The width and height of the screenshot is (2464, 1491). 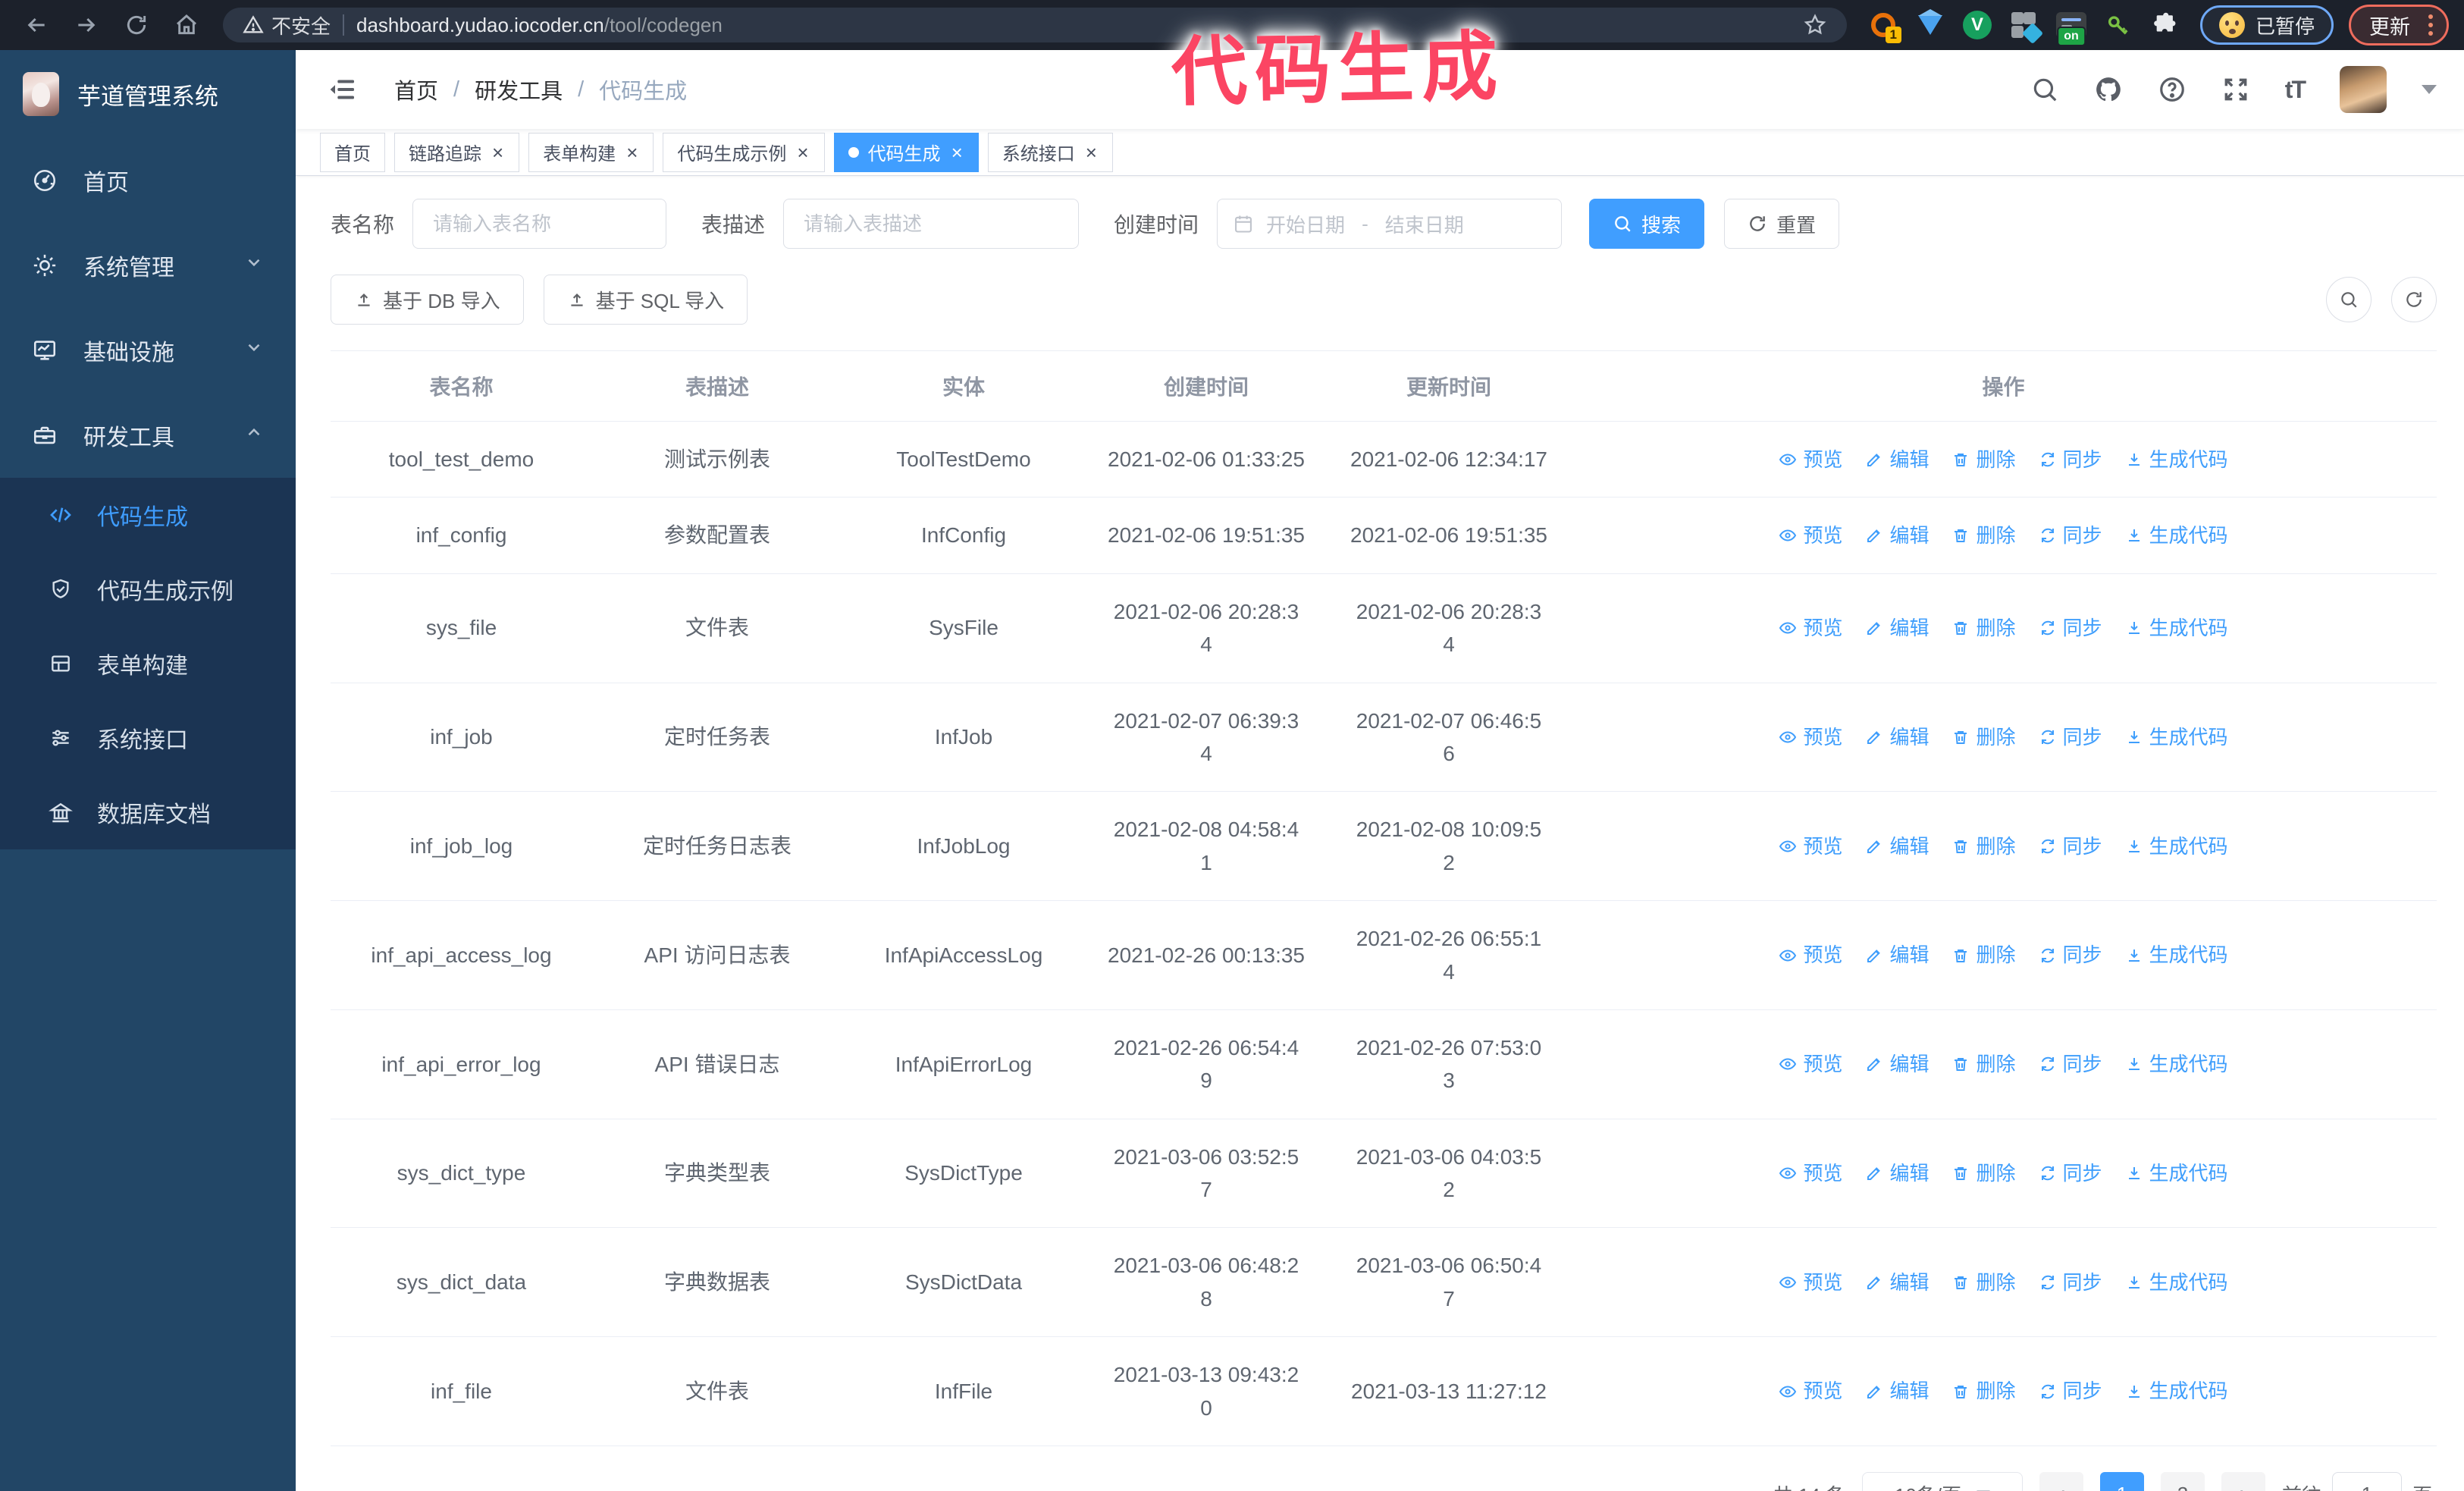 What do you see at coordinates (1930, 24) in the screenshot?
I see `gem-extension-icon` at bounding box center [1930, 24].